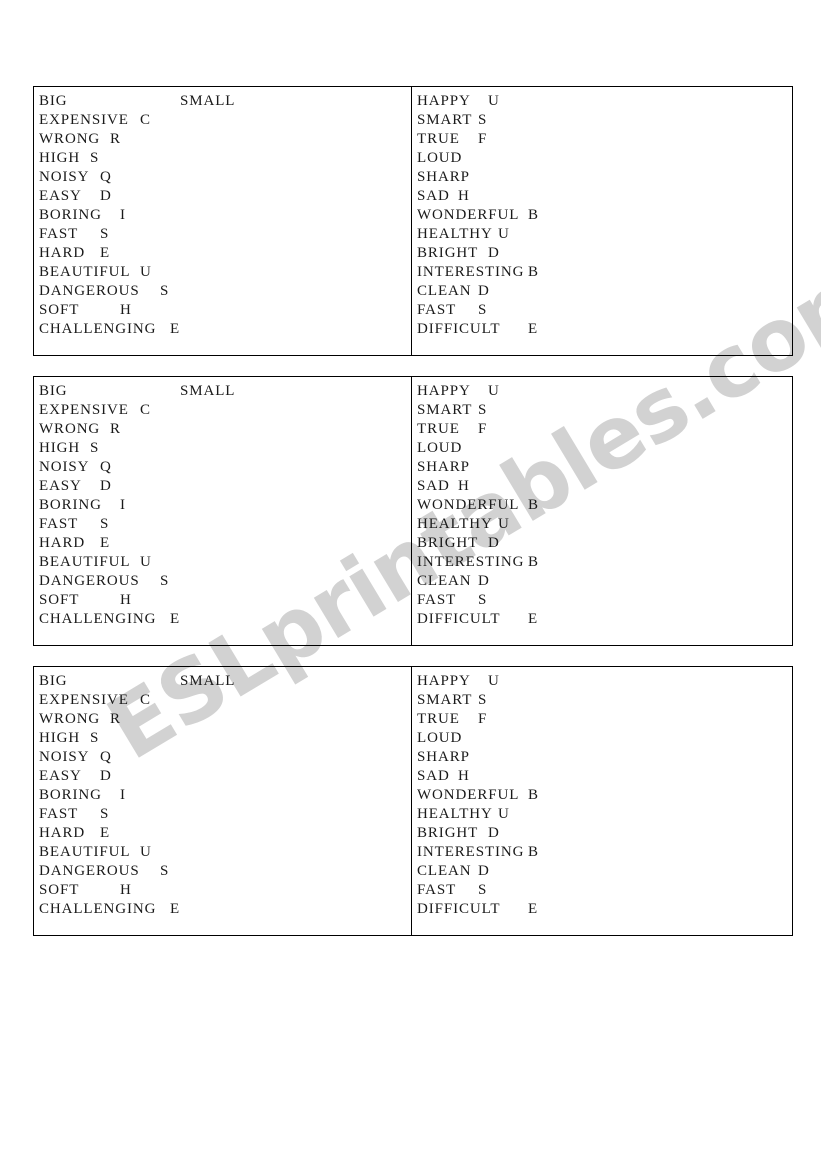  I want to click on adjective-row: BIG SMALL, so click(225, 391).